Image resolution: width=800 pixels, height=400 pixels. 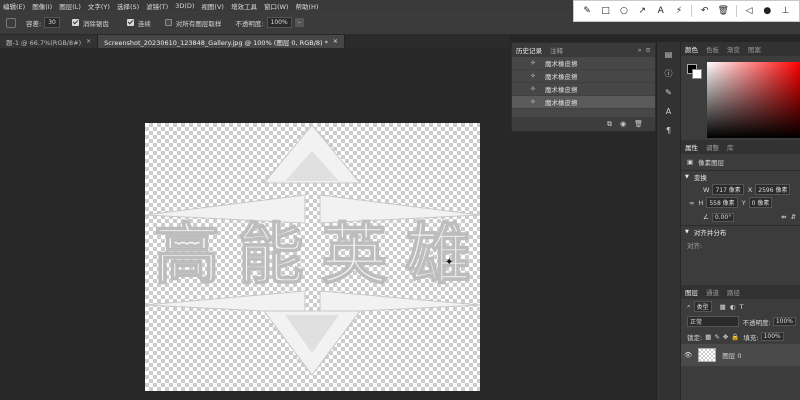 I want to click on artwork-char: 雄, so click(x=438, y=254).